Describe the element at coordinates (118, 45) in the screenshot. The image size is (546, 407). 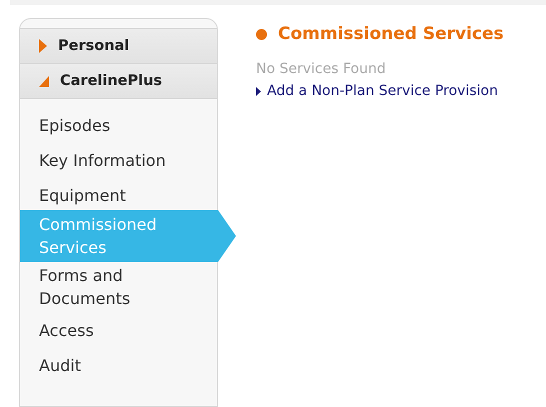
I see `section-header: Personal` at that location.